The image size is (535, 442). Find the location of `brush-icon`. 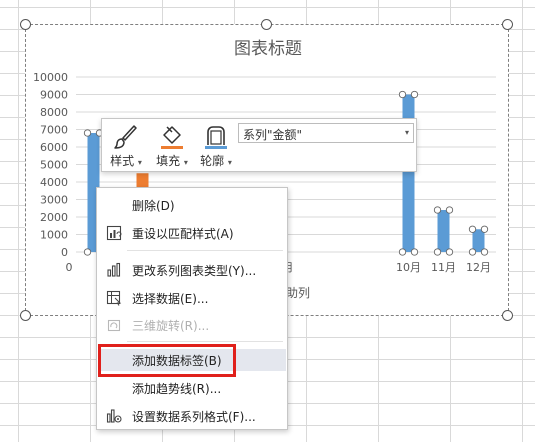

brush-icon is located at coordinates (125, 137).